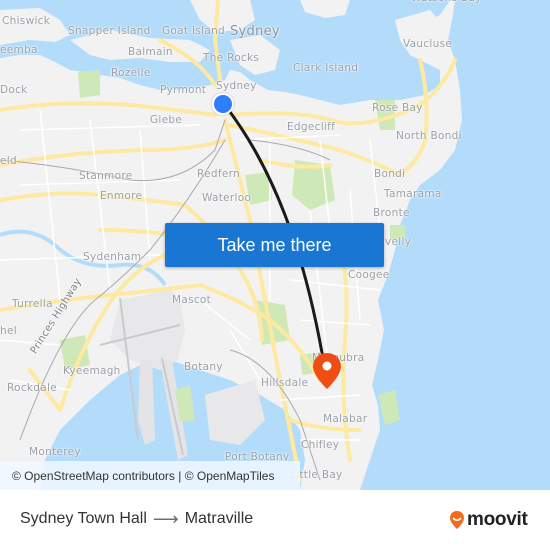 The height and width of the screenshot is (550, 550). Describe the element at coordinates (285, 383) in the screenshot. I see `place-label: Hillsdale` at that location.